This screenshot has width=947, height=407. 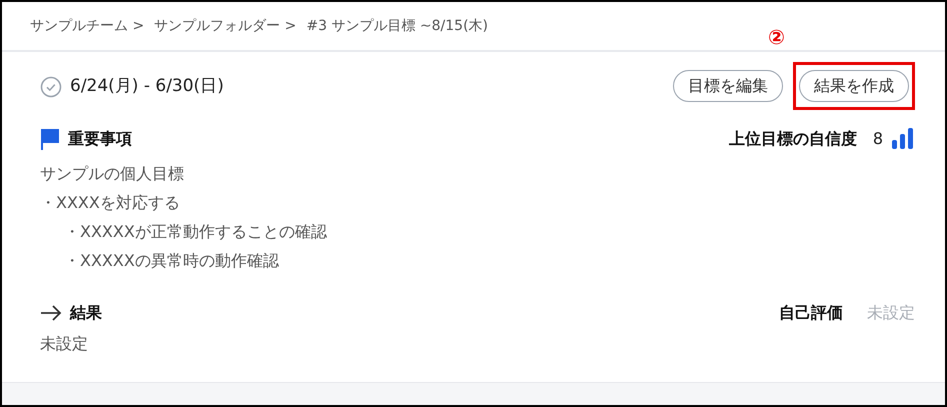 What do you see at coordinates (854, 86) in the screenshot?
I see `create-result-button: 結果を作成` at bounding box center [854, 86].